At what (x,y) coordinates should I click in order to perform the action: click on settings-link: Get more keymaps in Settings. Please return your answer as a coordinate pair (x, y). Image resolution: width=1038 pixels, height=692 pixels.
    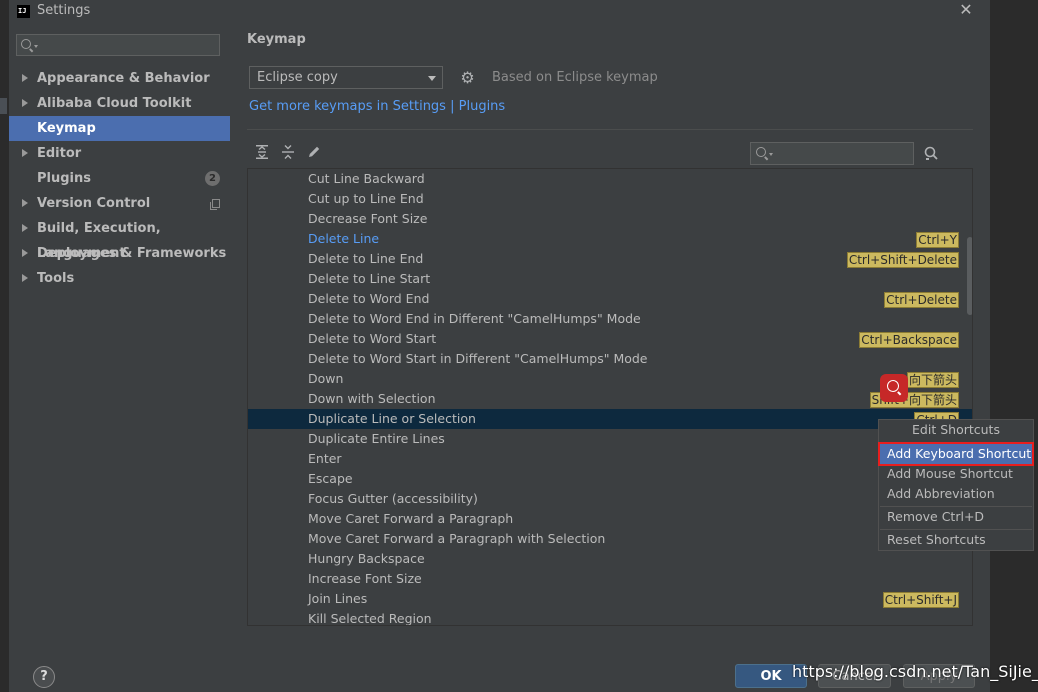
    Looking at the image, I should click on (347, 106).